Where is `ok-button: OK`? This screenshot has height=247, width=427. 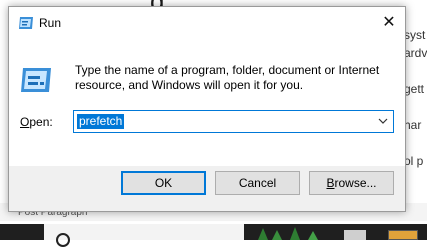 ok-button: OK is located at coordinates (163, 183).